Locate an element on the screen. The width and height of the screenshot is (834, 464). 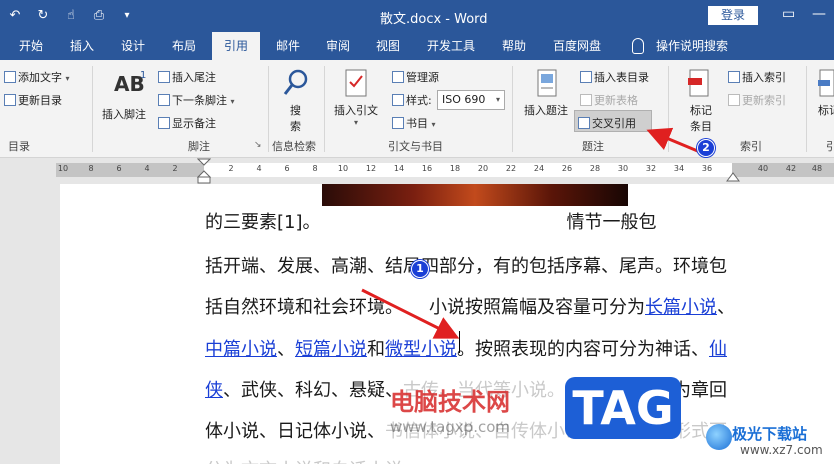
jiguang-name: 极光下载站 is located at coordinates (770, 434).